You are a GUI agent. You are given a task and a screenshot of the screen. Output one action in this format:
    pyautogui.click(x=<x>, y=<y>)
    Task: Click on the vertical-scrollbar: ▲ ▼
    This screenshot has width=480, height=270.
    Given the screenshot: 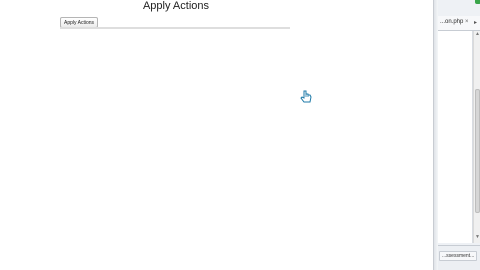 What is the action you would take?
    pyautogui.click(x=476, y=137)
    